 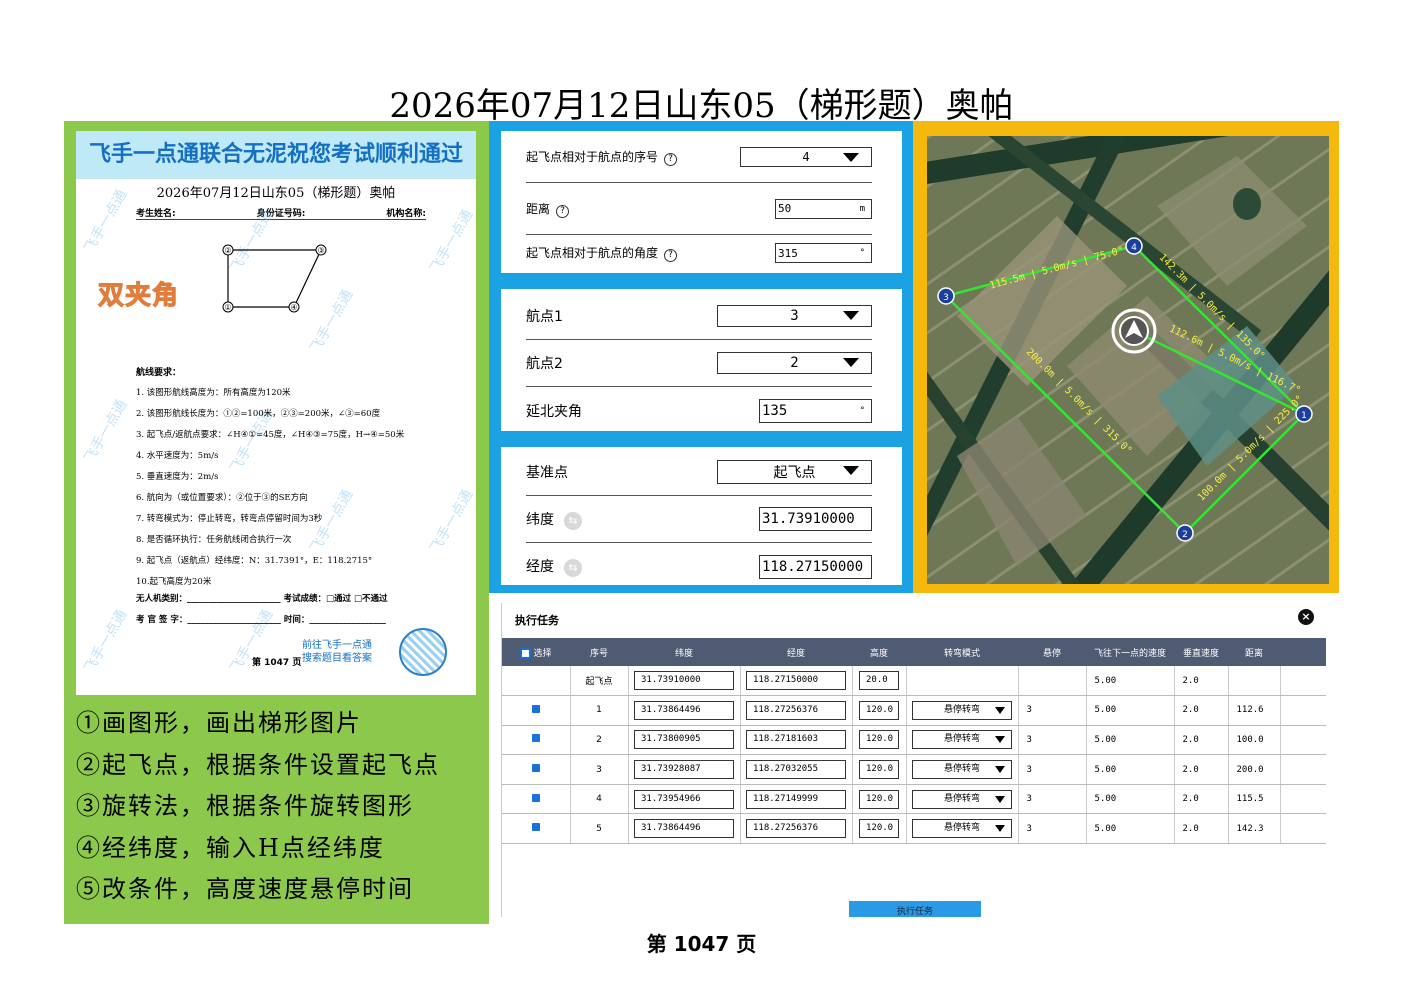 I want to click on distance-value: 50, so click(x=785, y=208).